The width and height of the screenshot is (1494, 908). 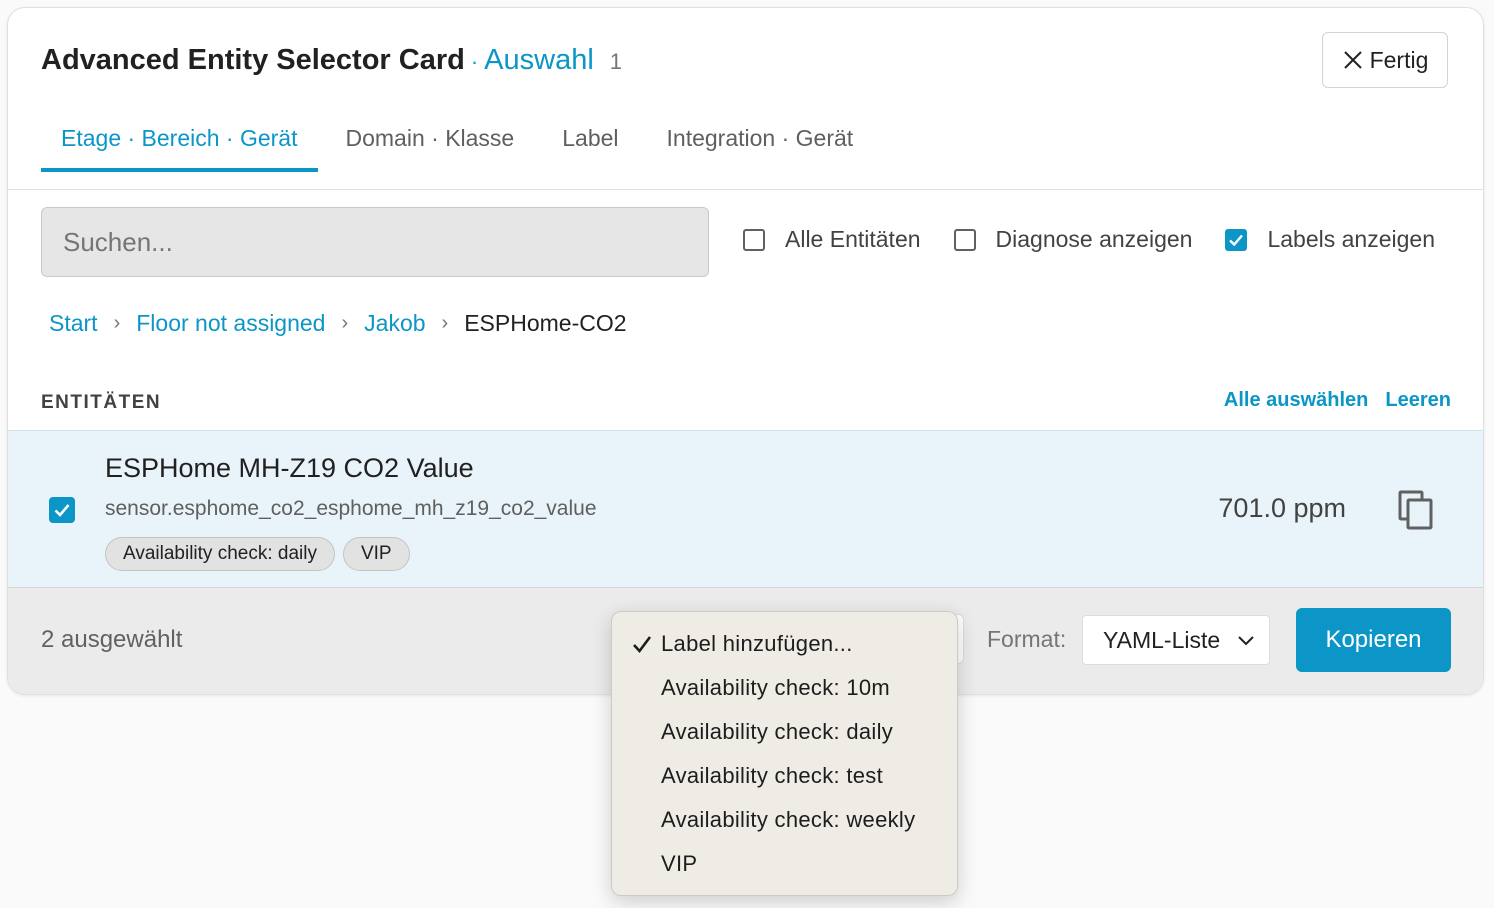 I want to click on menu-item-availability-daily: Availability check: daily, so click(x=777, y=732).